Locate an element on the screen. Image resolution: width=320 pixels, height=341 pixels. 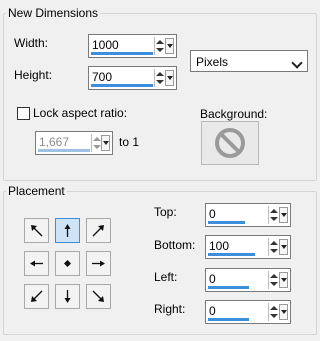
top-label: Top: is located at coordinates (165, 212).